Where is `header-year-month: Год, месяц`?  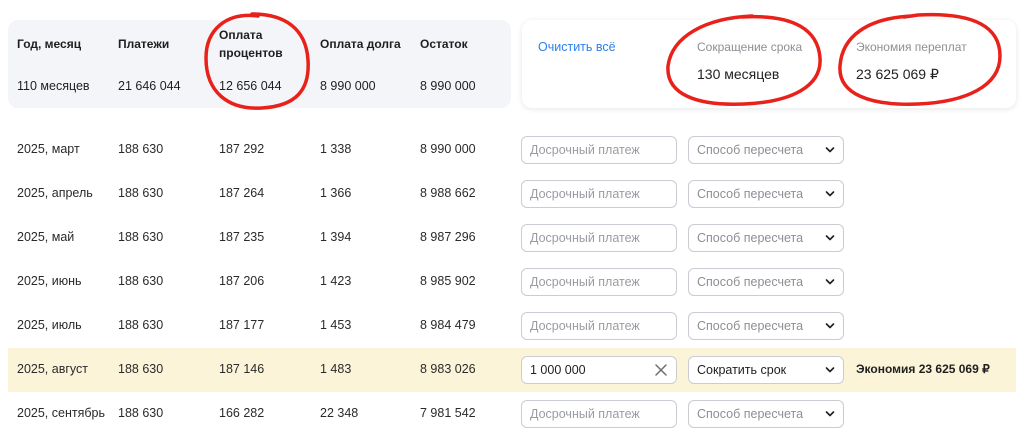
header-year-month: Год, месяц is located at coordinates (49, 44).